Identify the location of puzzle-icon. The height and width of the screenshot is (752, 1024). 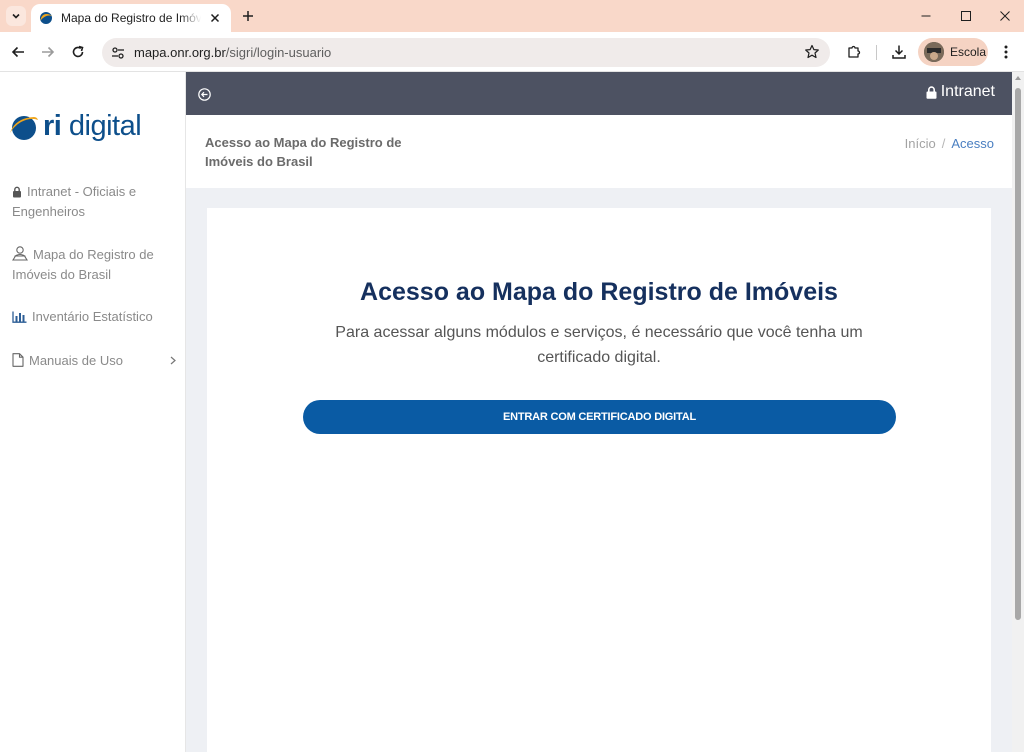
(854, 51).